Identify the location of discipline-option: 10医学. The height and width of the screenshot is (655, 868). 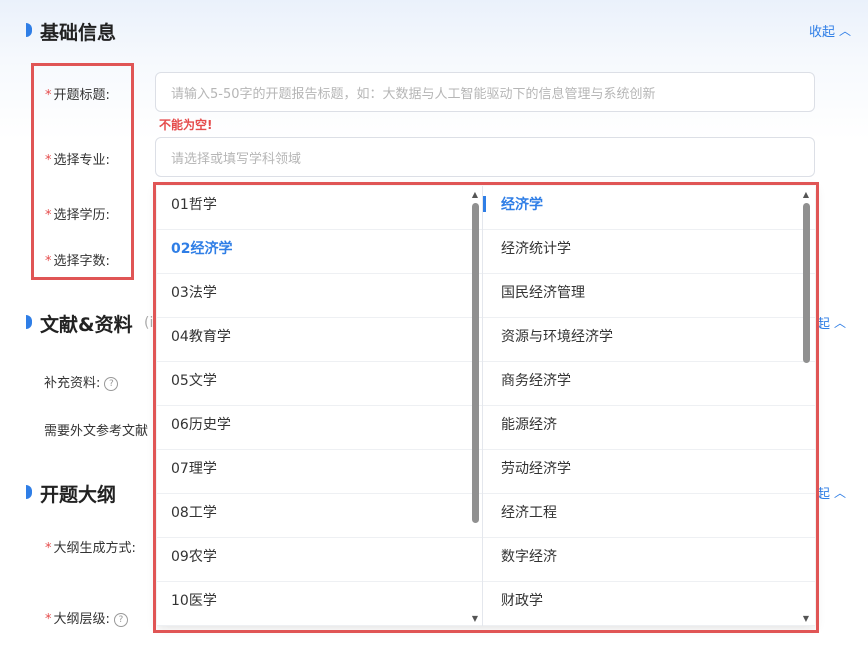
(319, 604).